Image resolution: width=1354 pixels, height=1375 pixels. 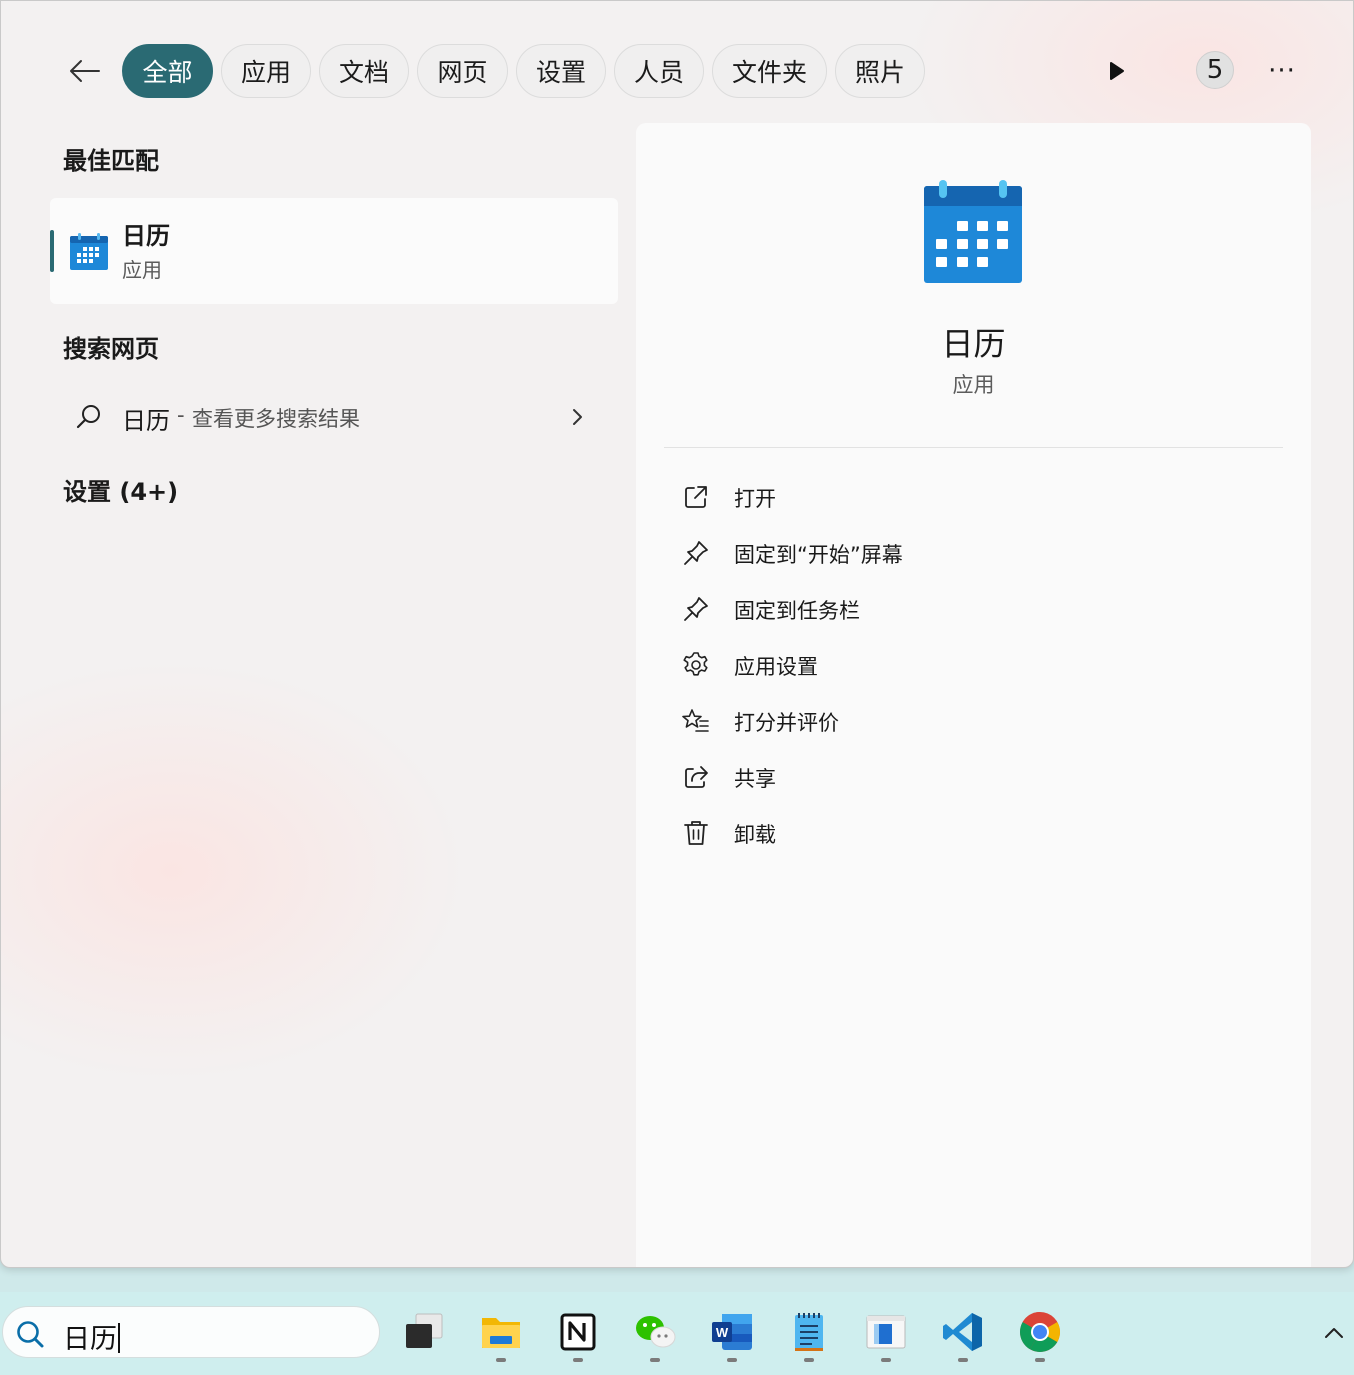 What do you see at coordinates (776, 667) in the screenshot?
I see `action-label: 应用设置` at bounding box center [776, 667].